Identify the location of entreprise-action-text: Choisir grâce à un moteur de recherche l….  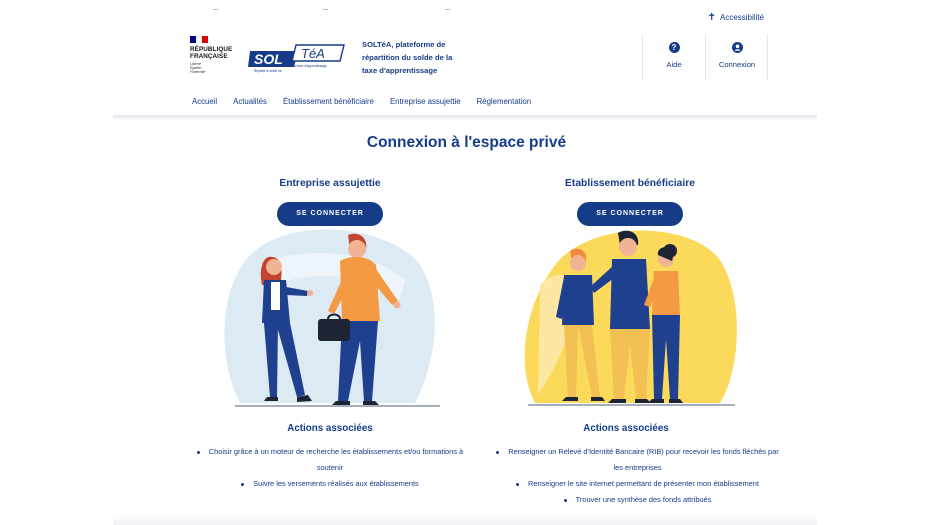
(336, 459).